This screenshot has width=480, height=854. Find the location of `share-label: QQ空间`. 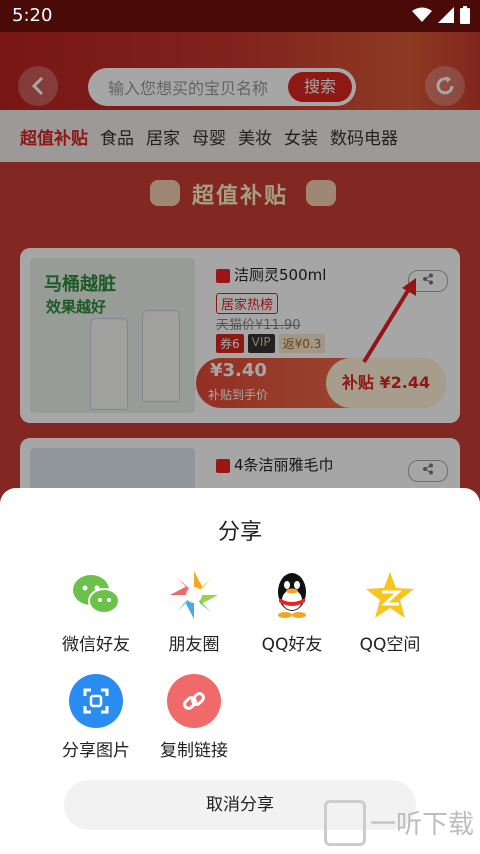

share-label: QQ空间 is located at coordinates (390, 645).